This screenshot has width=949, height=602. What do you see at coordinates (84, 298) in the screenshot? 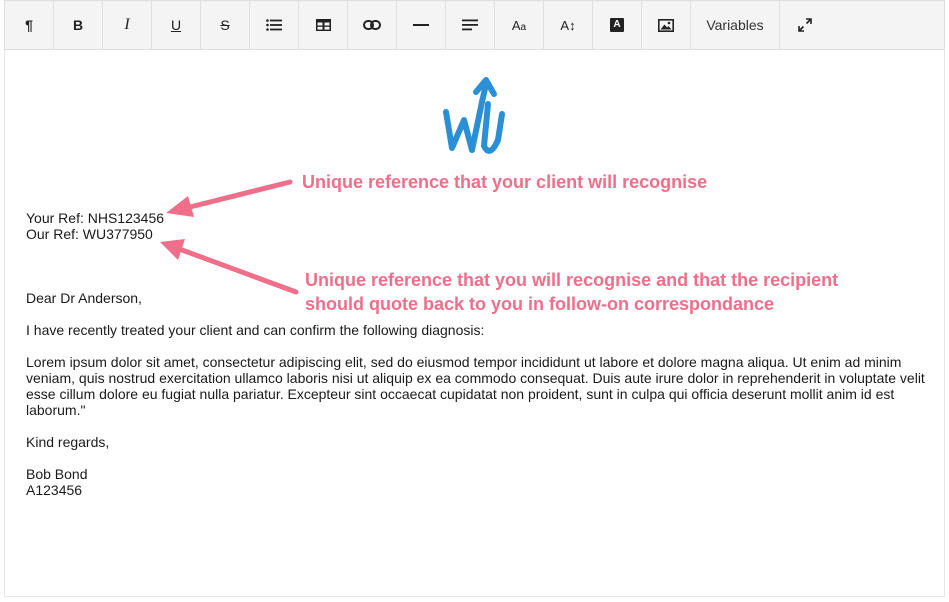
I see `salutation: Dear Dr Anderson,` at bounding box center [84, 298].